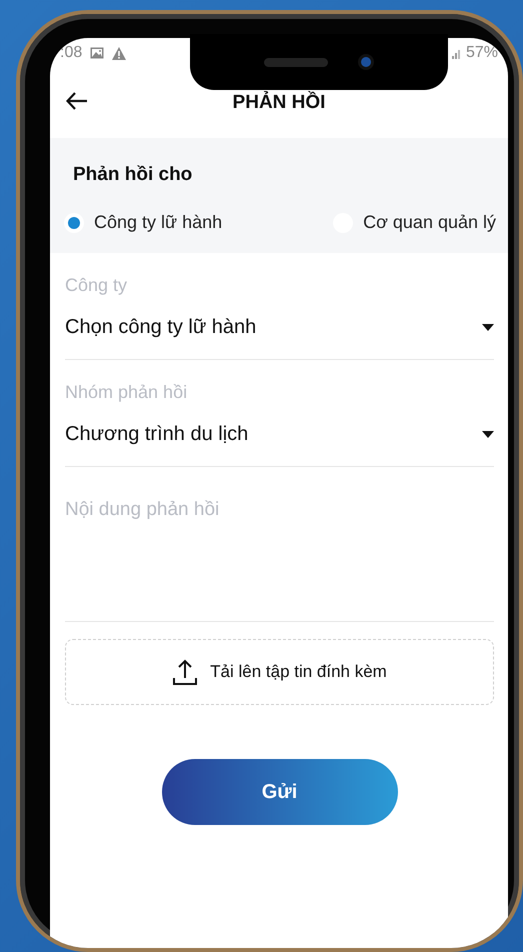  What do you see at coordinates (185, 672) in the screenshot?
I see `upload-icon` at bounding box center [185, 672].